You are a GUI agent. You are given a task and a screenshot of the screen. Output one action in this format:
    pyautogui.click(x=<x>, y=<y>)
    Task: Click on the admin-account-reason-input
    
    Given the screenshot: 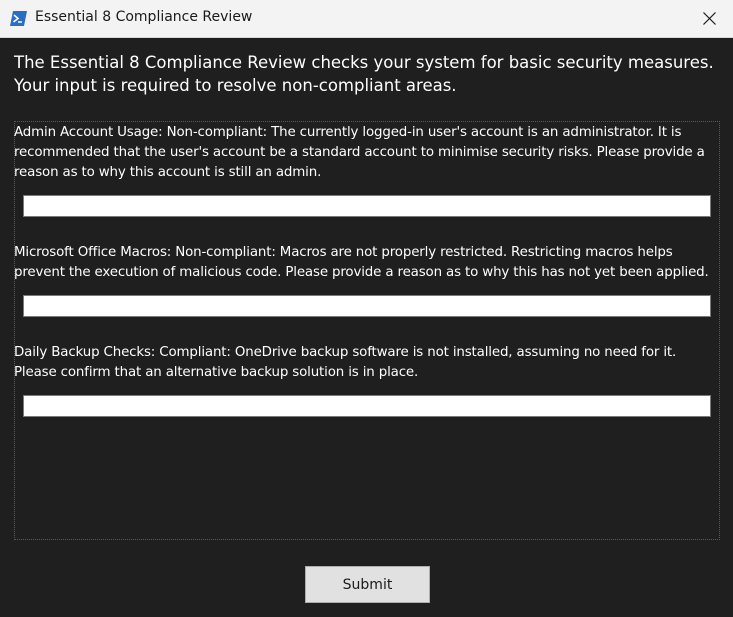 What is the action you would take?
    pyautogui.click(x=367, y=206)
    